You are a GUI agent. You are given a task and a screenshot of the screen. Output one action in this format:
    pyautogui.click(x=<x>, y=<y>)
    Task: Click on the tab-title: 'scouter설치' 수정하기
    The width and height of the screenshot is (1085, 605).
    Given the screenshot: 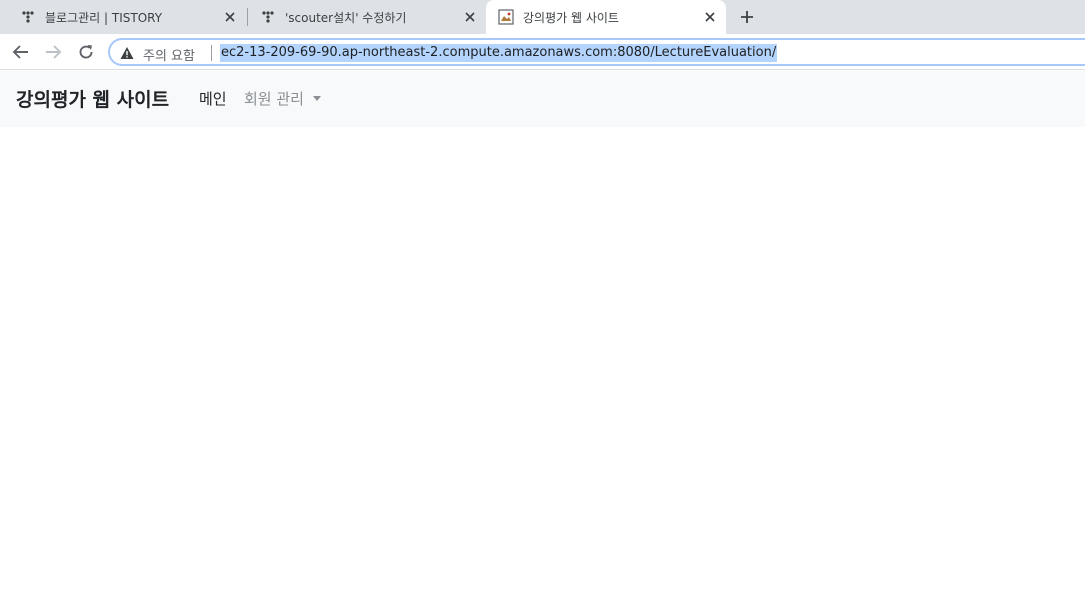 What is the action you would take?
    pyautogui.click(x=346, y=17)
    